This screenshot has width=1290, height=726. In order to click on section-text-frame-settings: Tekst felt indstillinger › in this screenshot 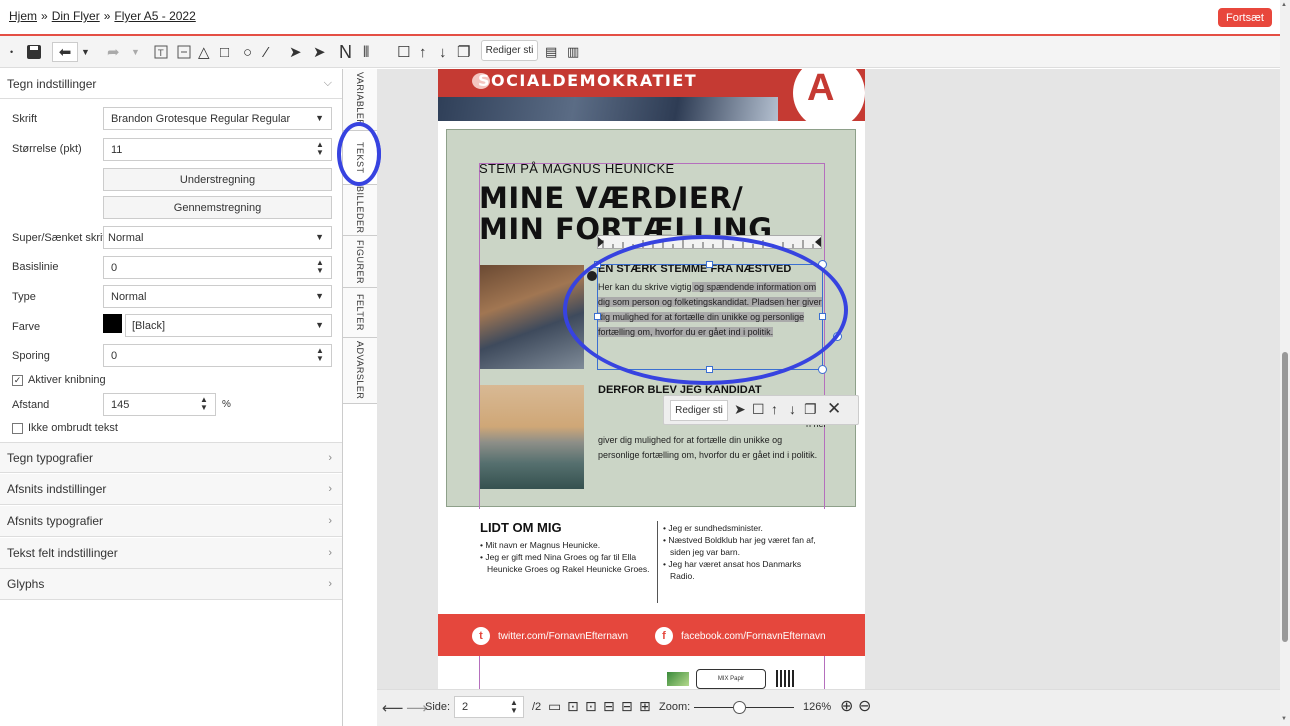, I will do `click(171, 553)`.